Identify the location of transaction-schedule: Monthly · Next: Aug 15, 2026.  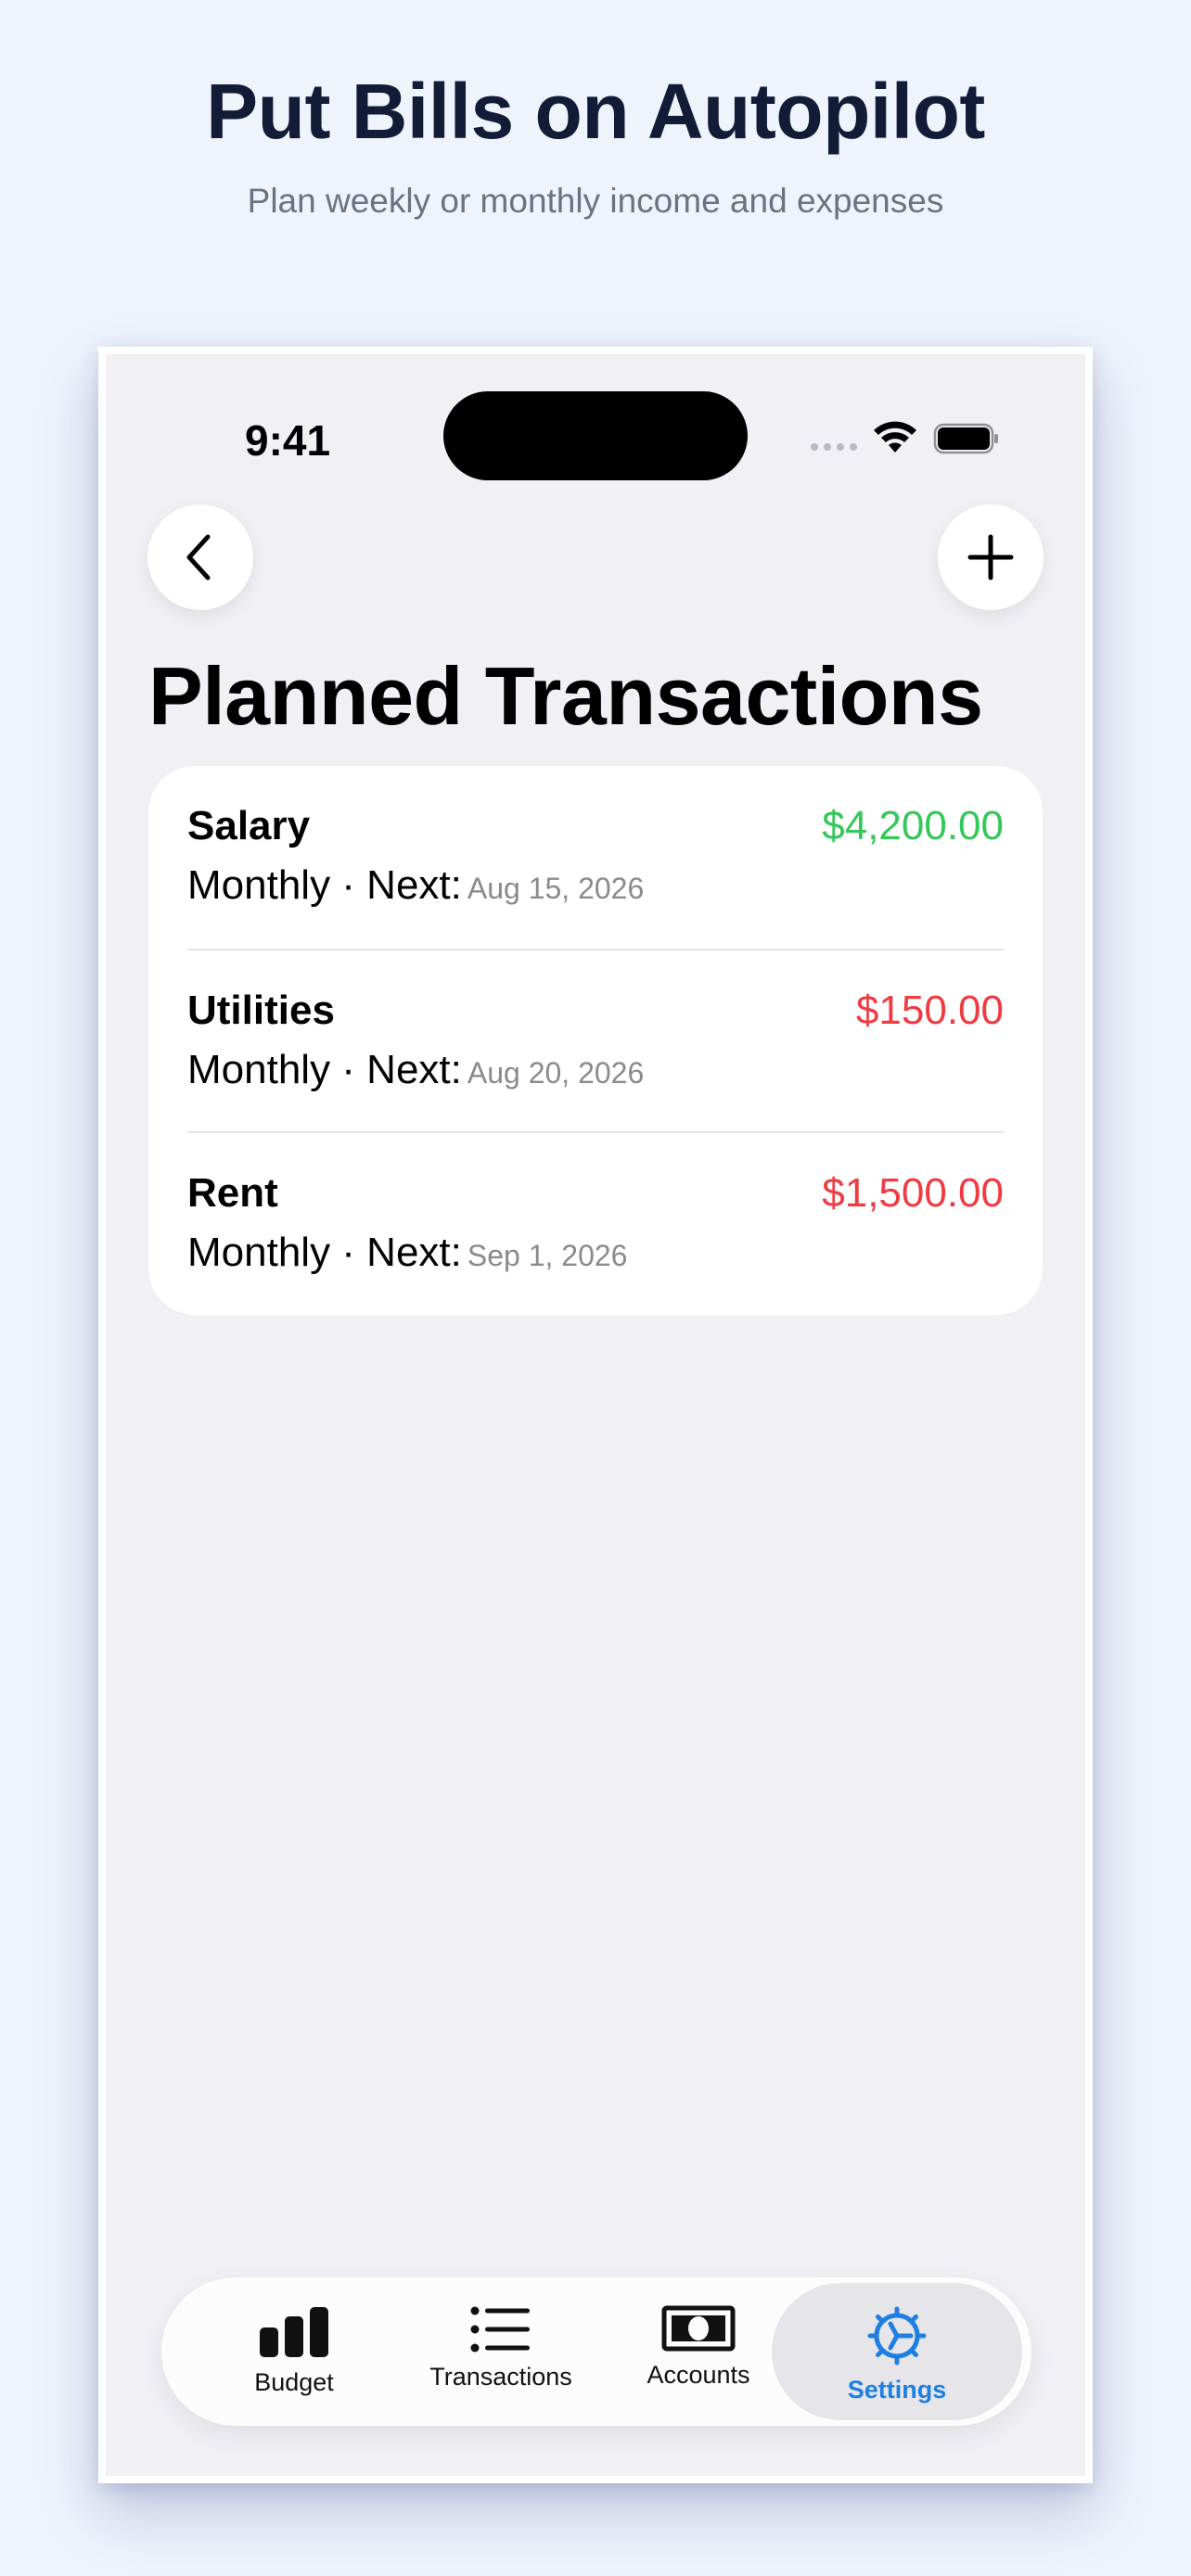
(415, 886).